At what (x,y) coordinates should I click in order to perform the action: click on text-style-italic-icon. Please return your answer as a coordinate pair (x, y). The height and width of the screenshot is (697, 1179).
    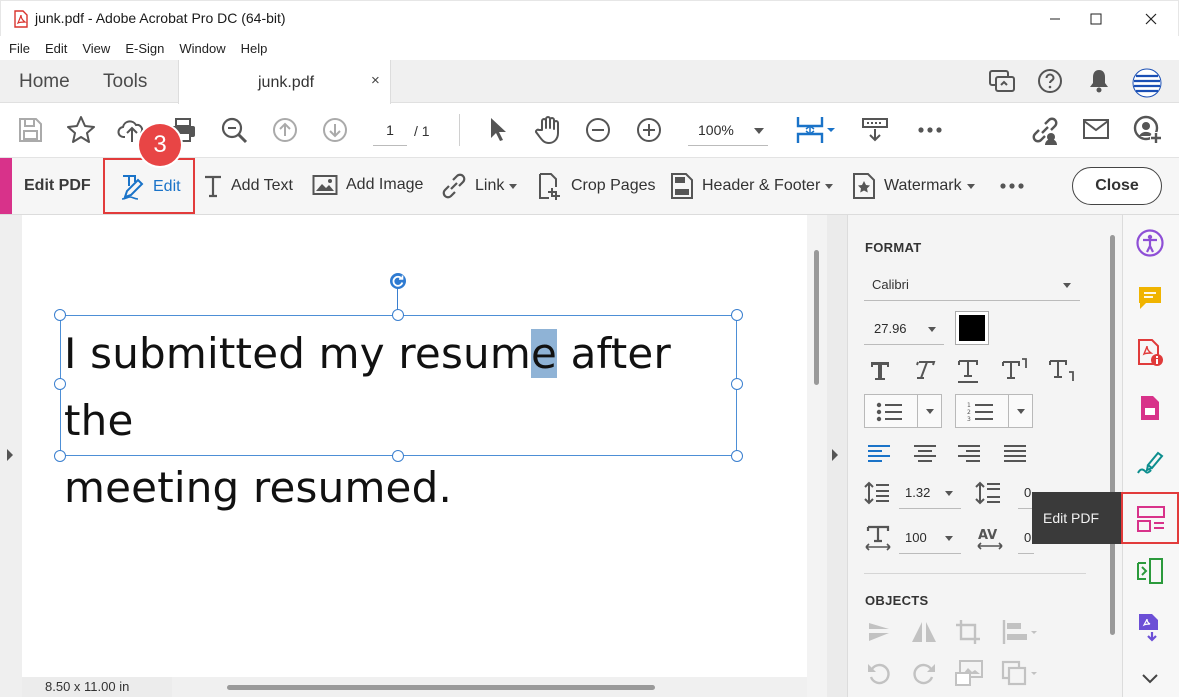
    Looking at the image, I should click on (924, 370).